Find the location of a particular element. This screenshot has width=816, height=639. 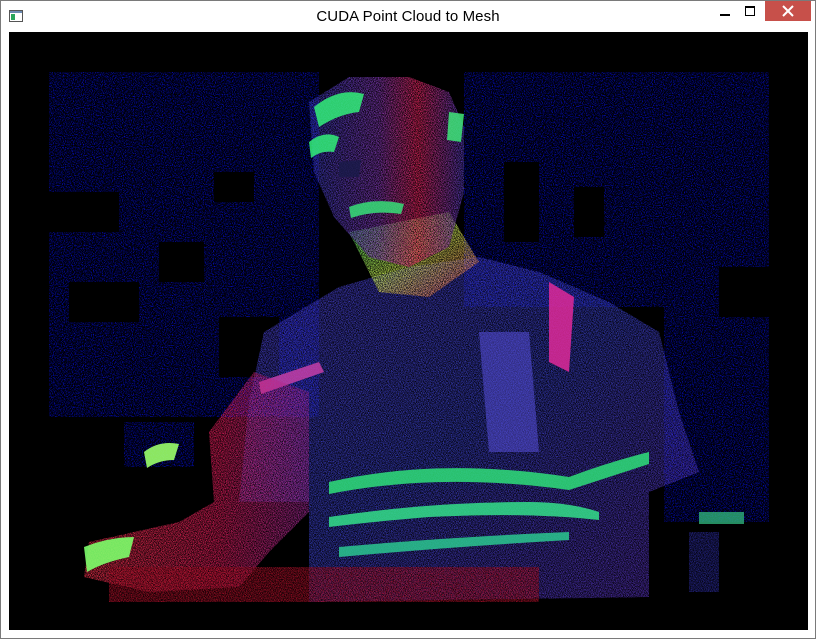

window-title: CUDA Point Cloud to Mesh is located at coordinates (408, 16).